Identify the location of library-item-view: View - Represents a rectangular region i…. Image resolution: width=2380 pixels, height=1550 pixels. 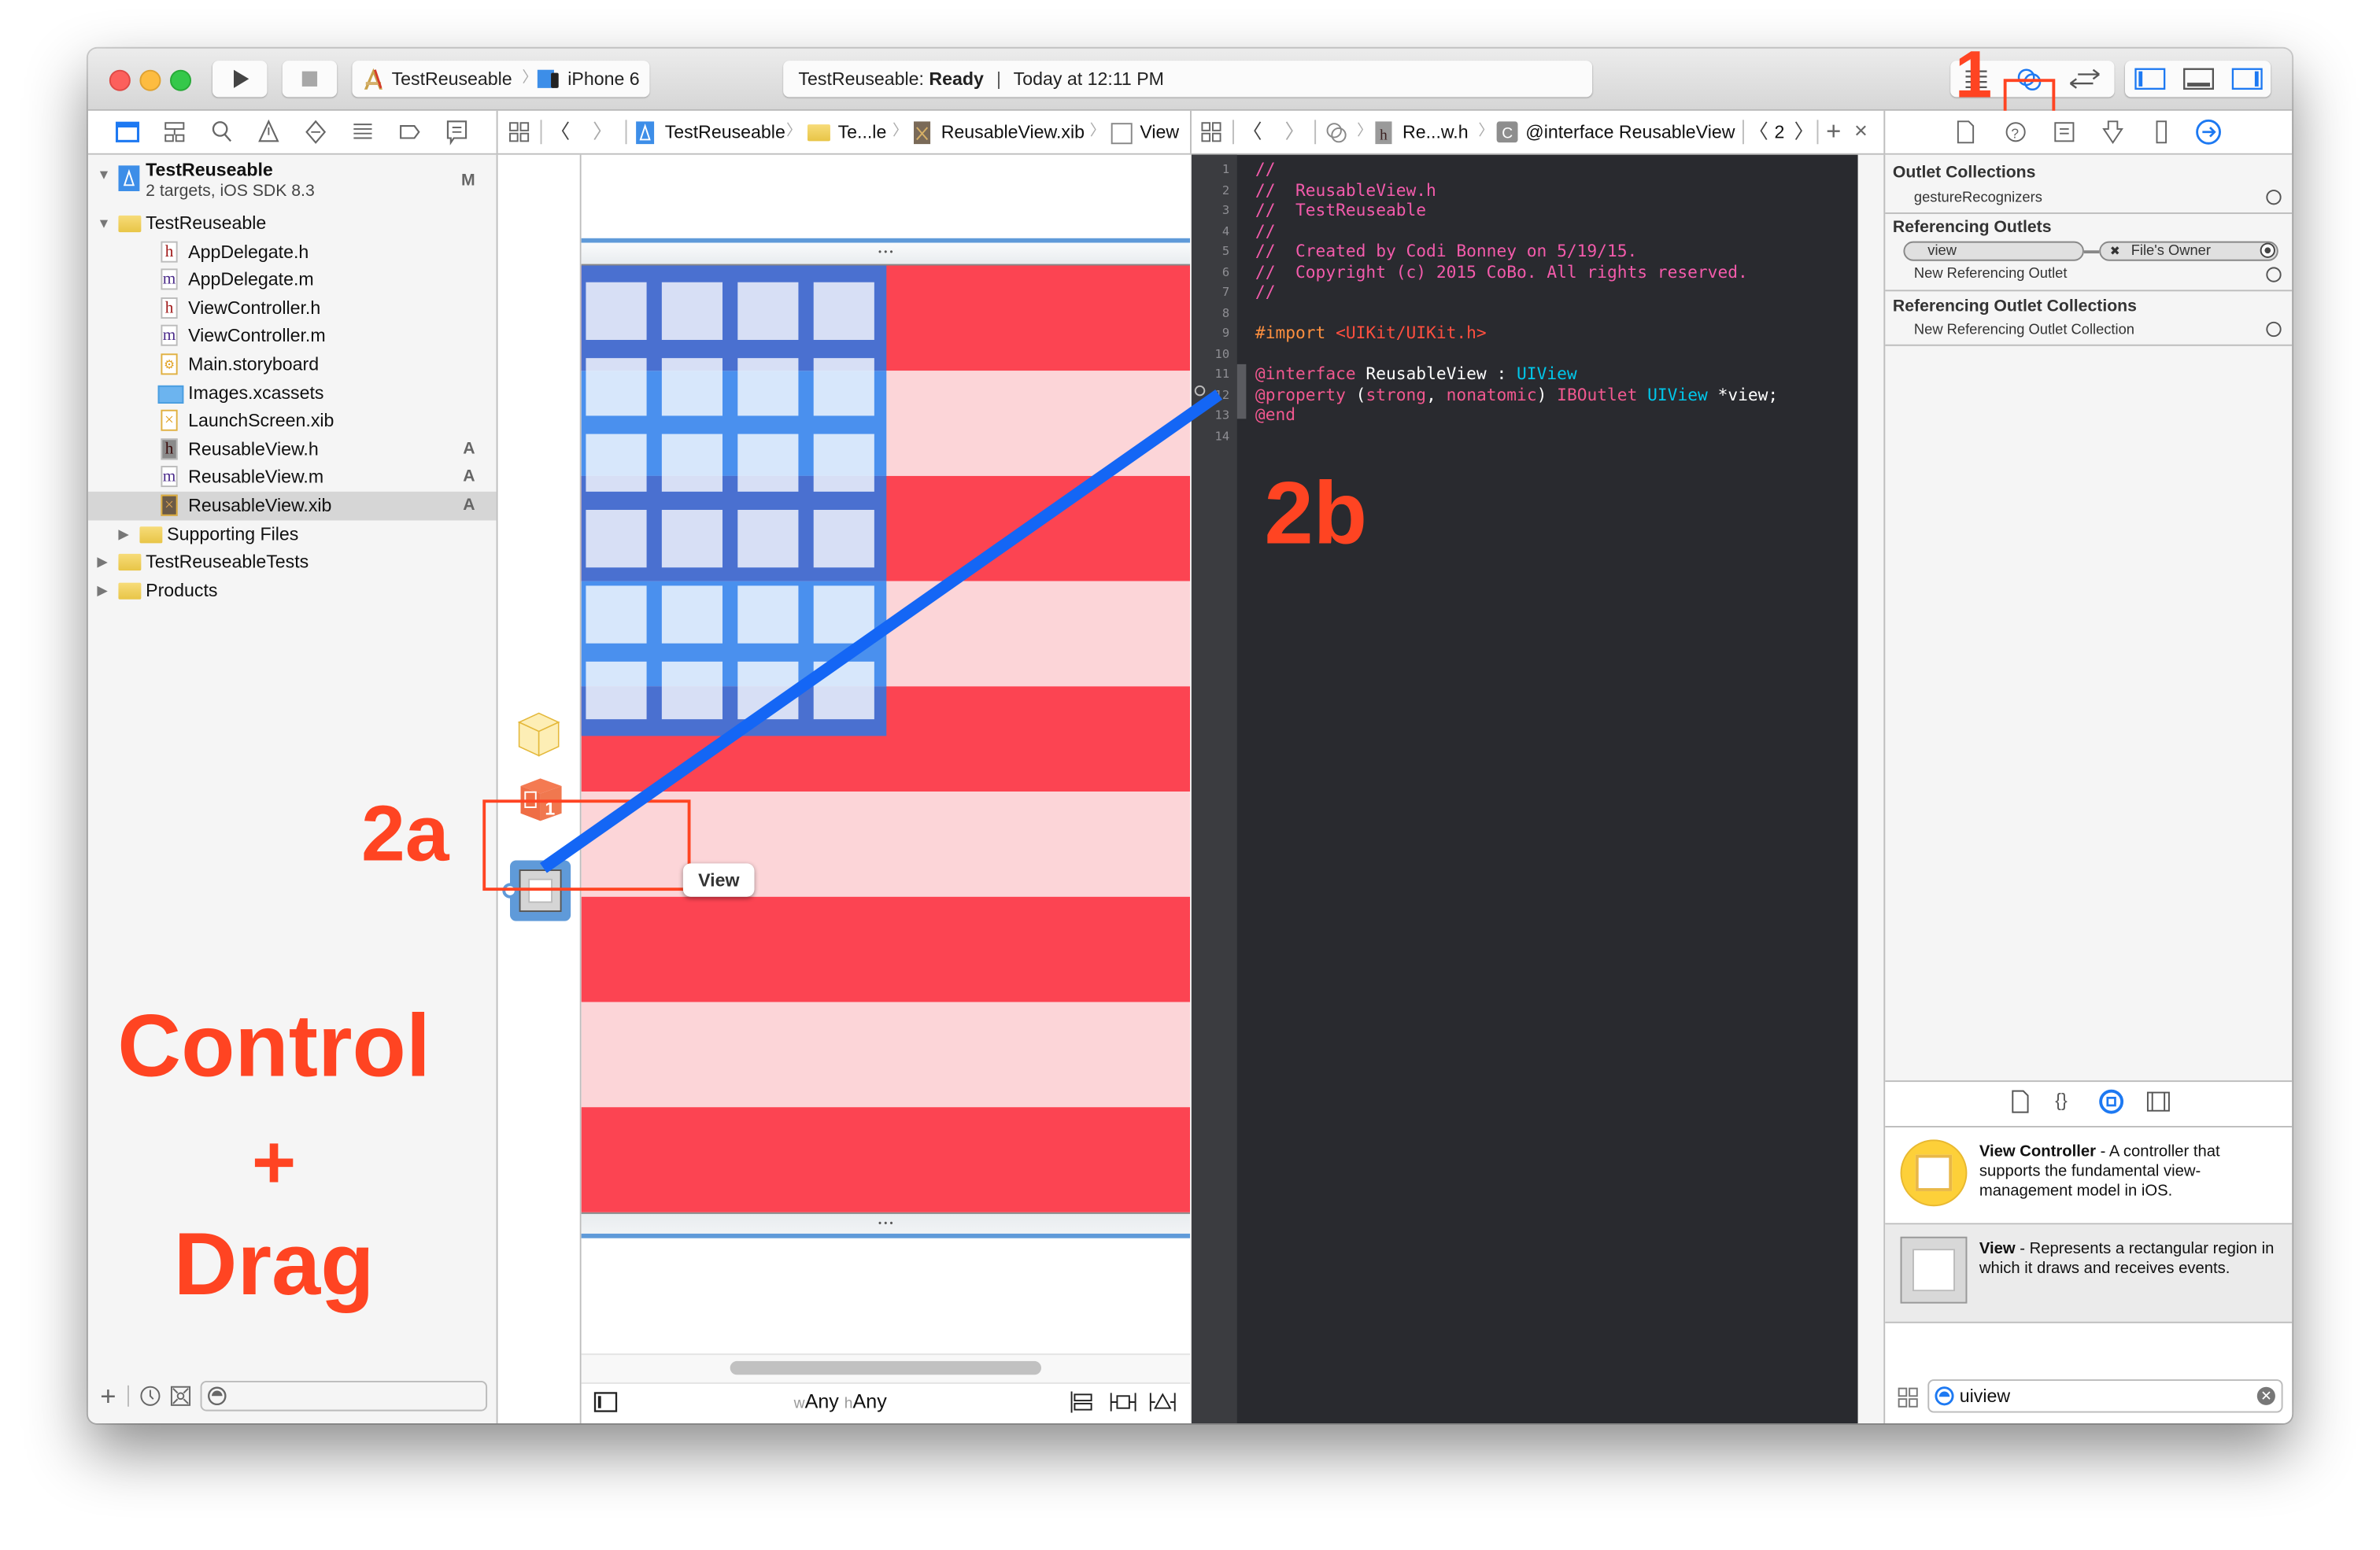
(2089, 1273).